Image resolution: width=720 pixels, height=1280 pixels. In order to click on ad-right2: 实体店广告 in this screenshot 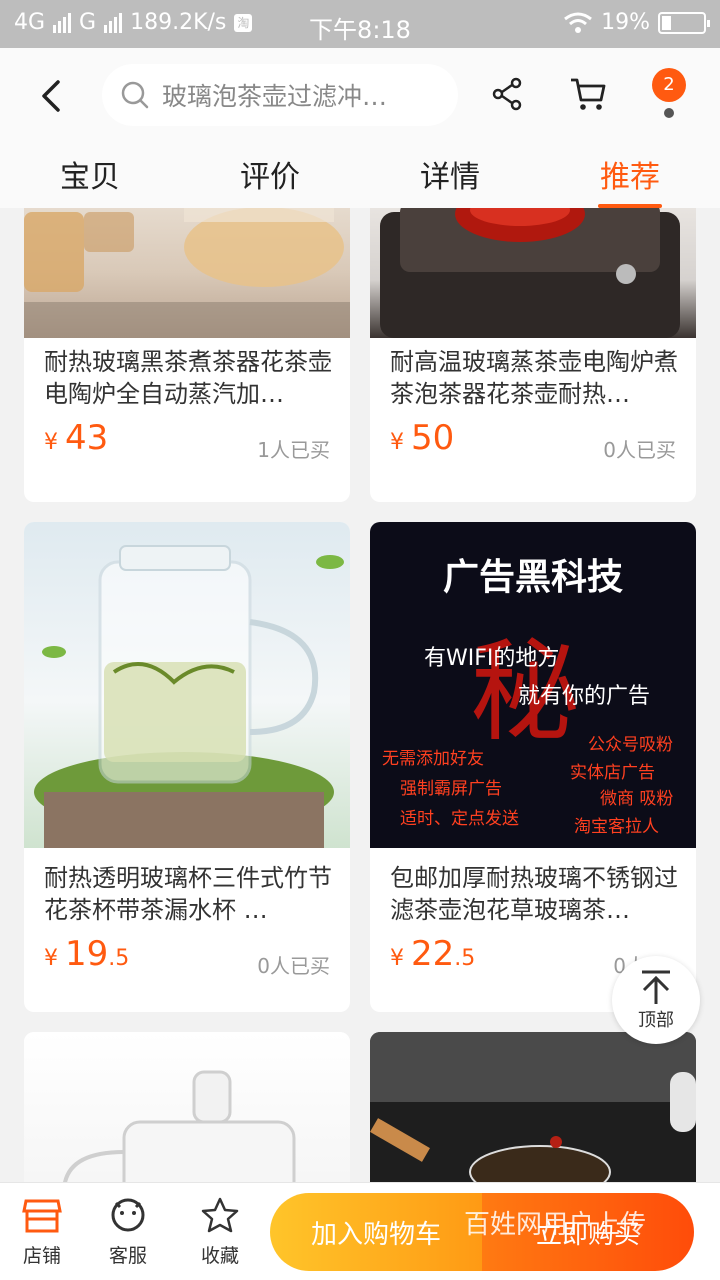, I will do `click(612, 773)`.